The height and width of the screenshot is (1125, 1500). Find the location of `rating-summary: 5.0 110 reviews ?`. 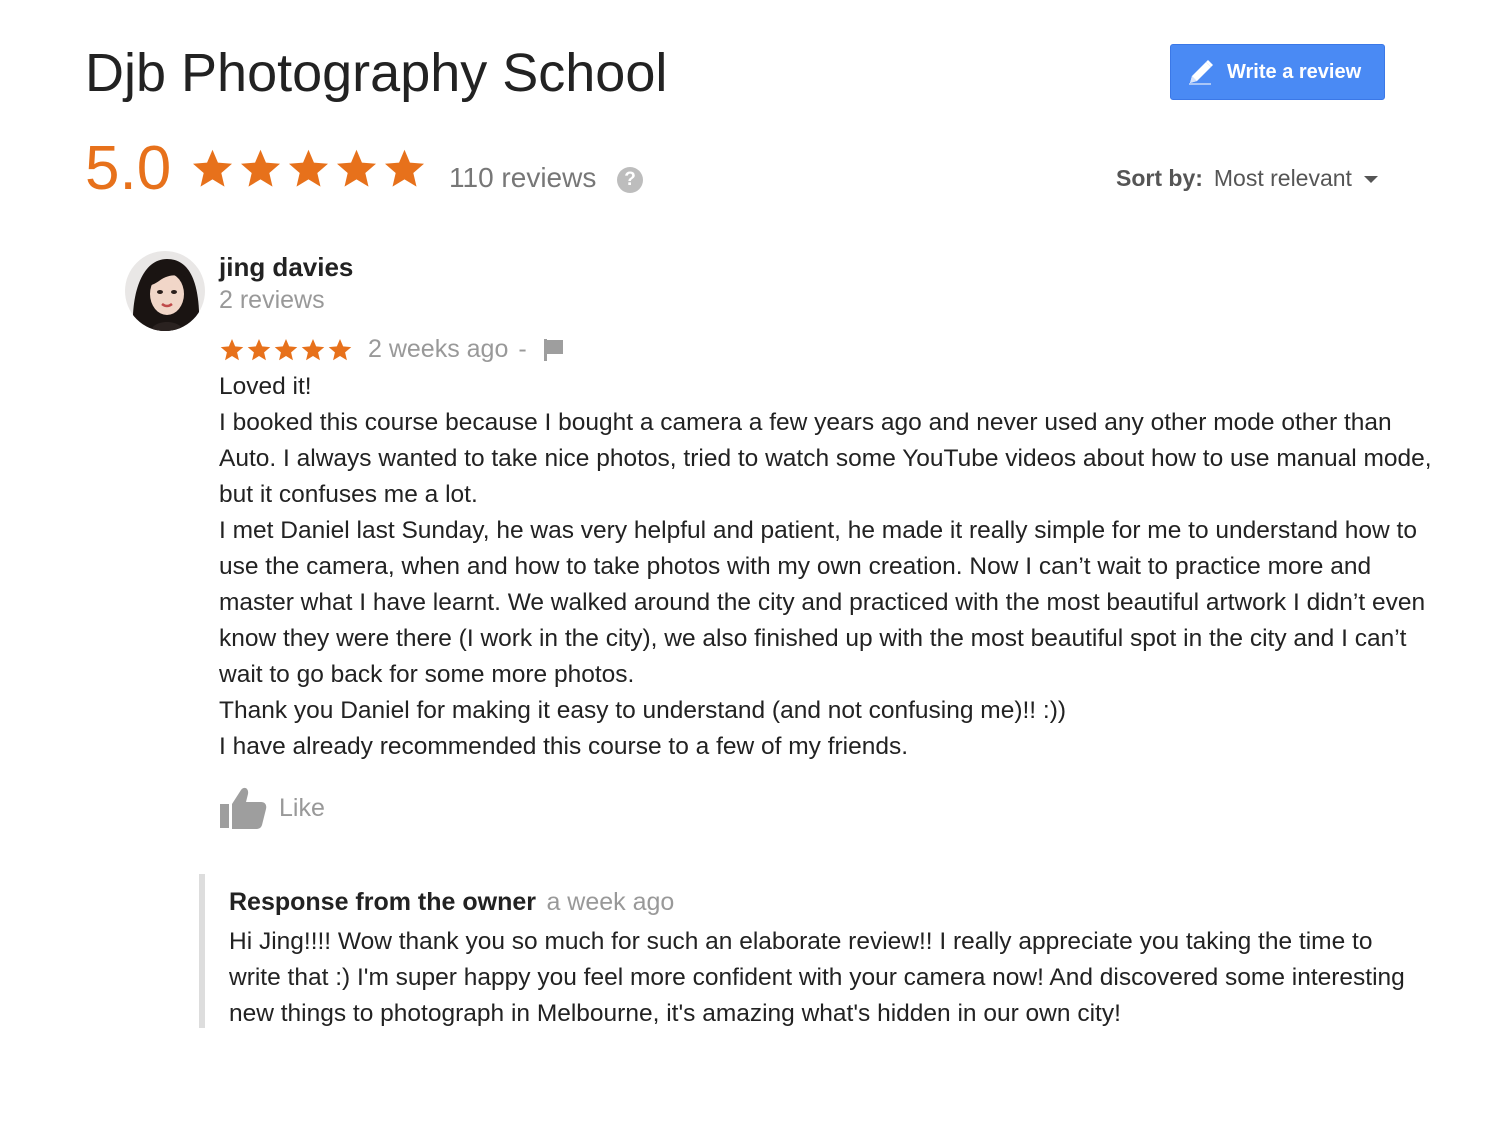

rating-summary: 5.0 110 reviews ? is located at coordinates (385, 172).